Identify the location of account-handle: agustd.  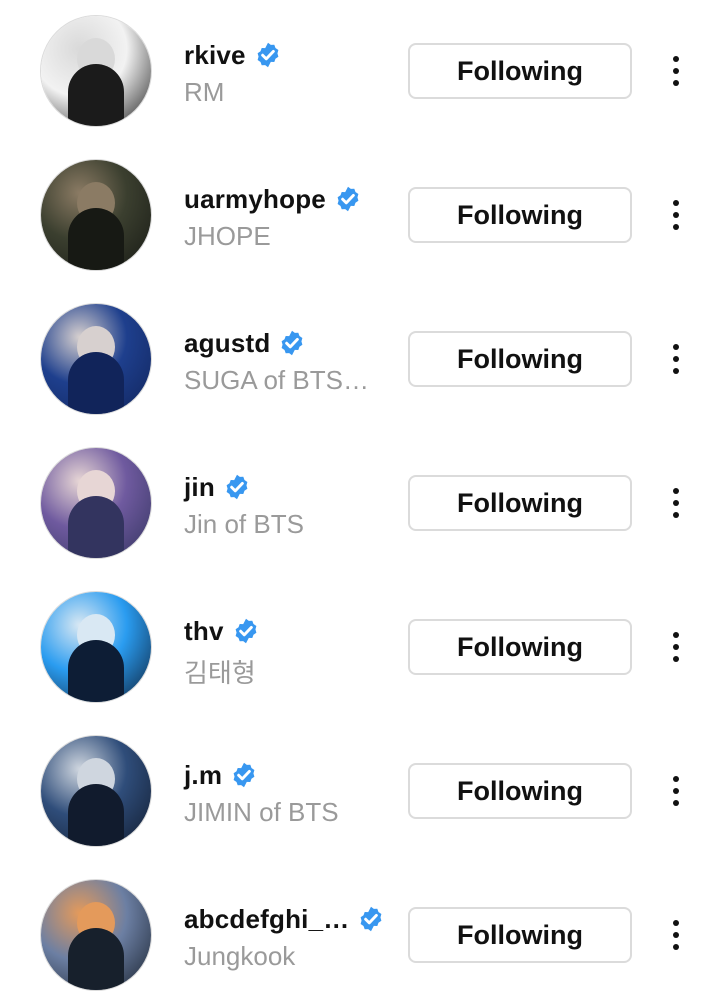
(227, 343).